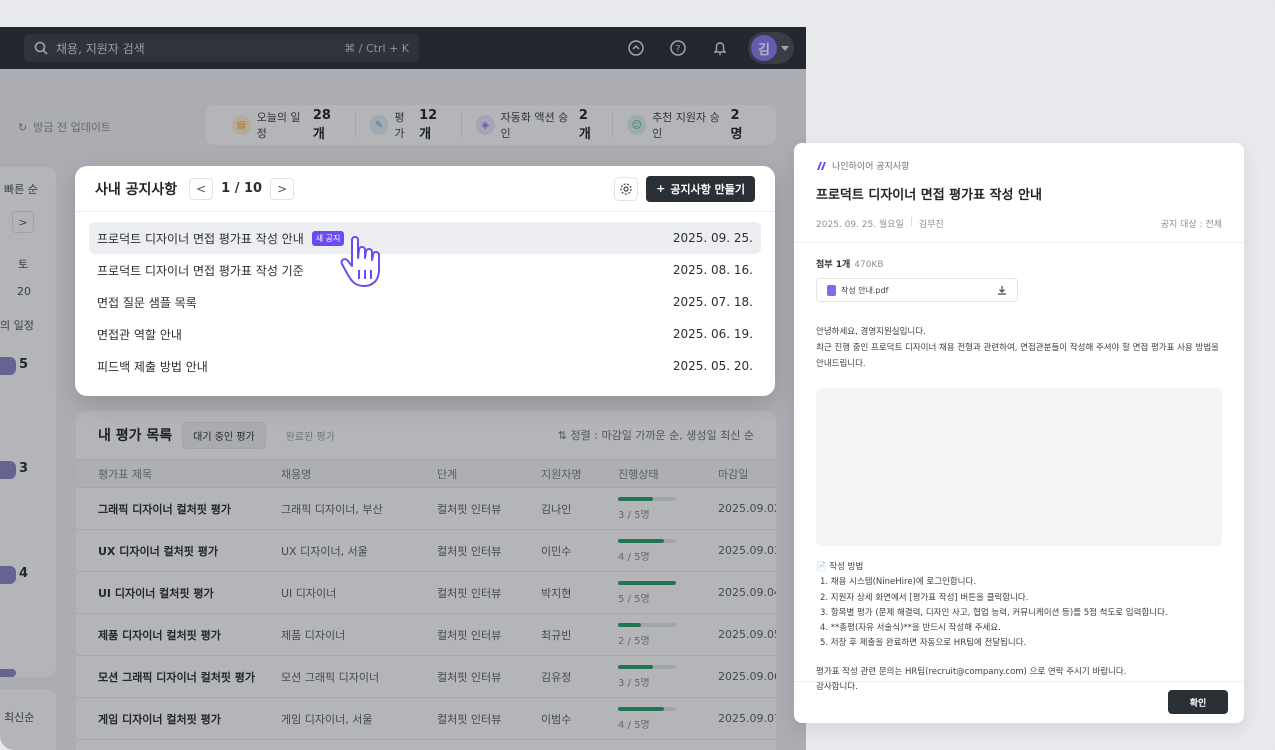 Image resolution: width=1275 pixels, height=750 pixels. Describe the element at coordinates (201, 188) in the screenshot. I see `prev-page-button: <` at that location.